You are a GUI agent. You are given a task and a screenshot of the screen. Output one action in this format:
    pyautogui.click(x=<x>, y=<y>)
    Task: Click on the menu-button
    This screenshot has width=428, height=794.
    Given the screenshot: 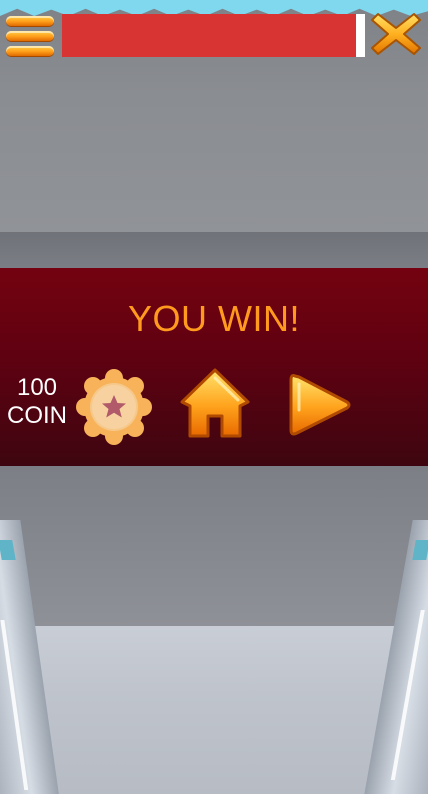 What is the action you would take?
    pyautogui.click(x=30, y=35)
    